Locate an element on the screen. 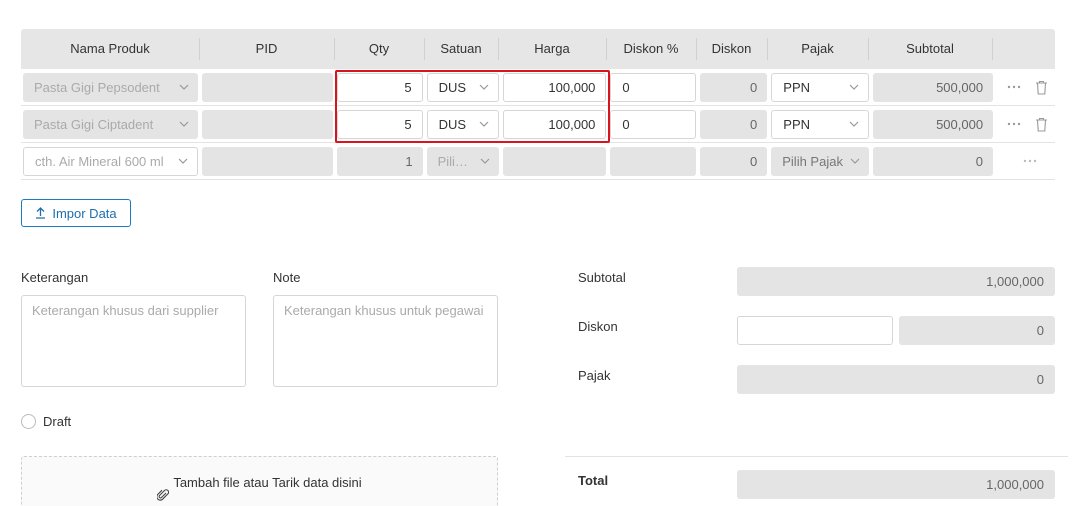  draft-checkbox is located at coordinates (28, 421).